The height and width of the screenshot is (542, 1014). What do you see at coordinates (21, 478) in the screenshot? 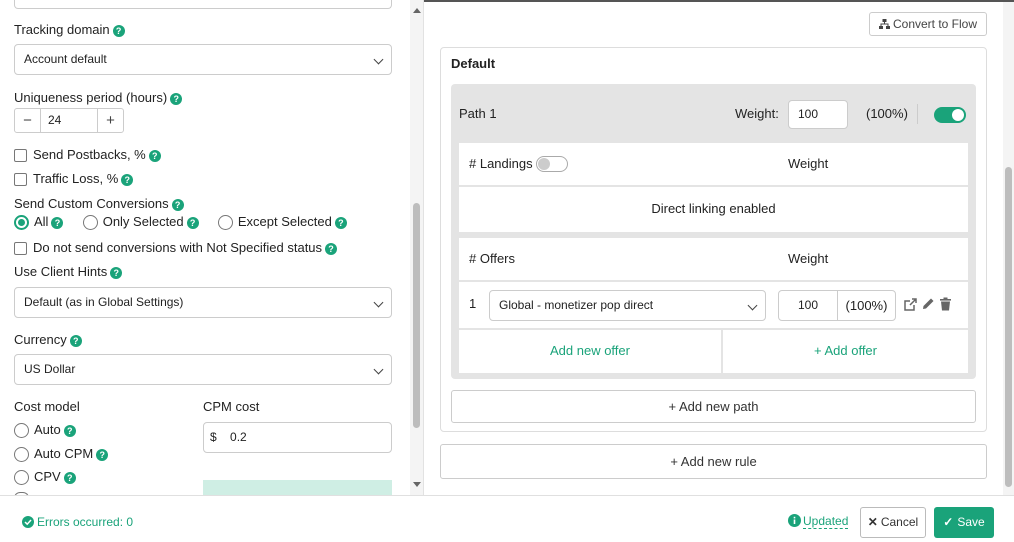
I see `radio-cpv` at bounding box center [21, 478].